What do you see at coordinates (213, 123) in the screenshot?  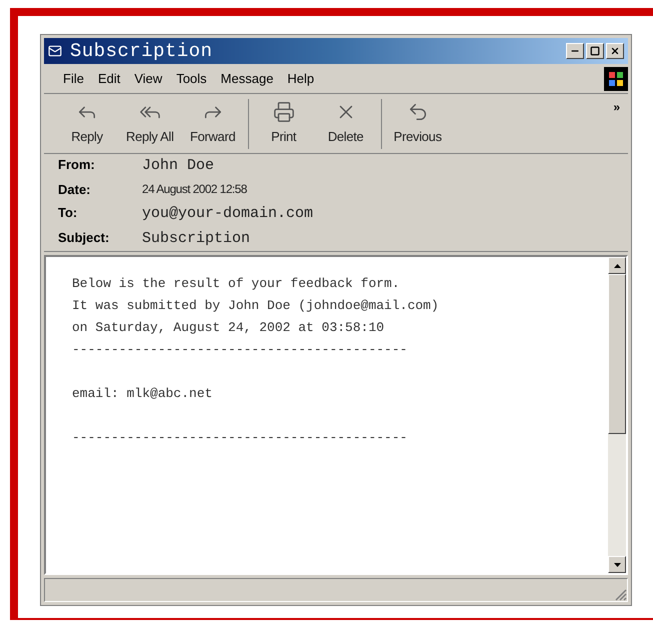 I see `toolbar-button: Forward` at bounding box center [213, 123].